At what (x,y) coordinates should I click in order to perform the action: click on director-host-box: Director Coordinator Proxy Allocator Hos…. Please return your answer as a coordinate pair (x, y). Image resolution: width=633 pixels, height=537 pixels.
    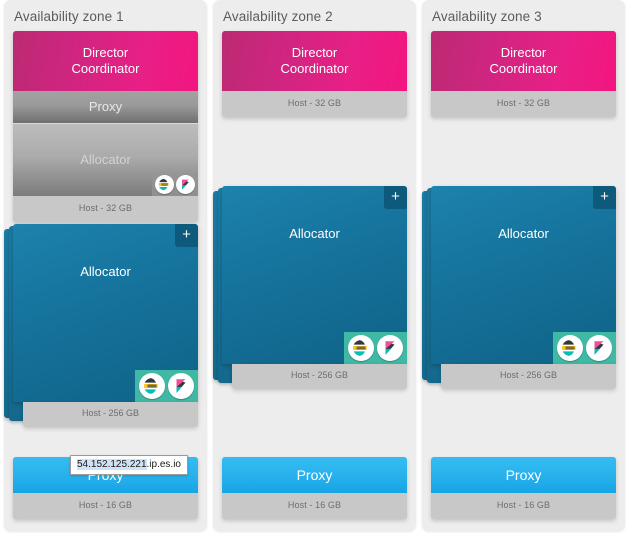
    Looking at the image, I should click on (105, 126).